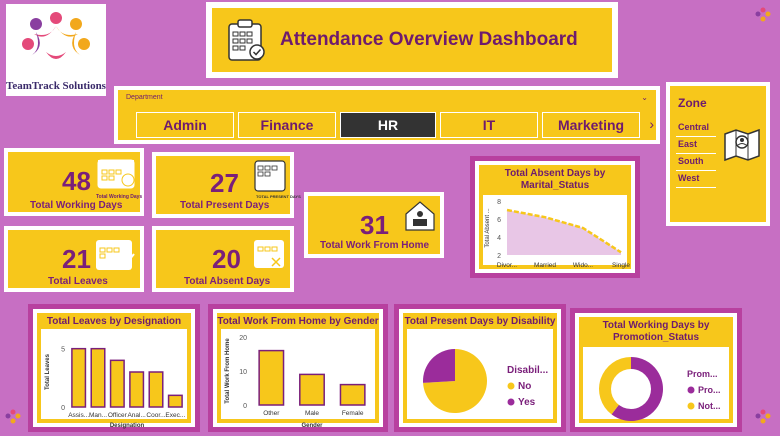  What do you see at coordinates (56, 35) in the screenshot?
I see `team-logo-icon` at bounding box center [56, 35].